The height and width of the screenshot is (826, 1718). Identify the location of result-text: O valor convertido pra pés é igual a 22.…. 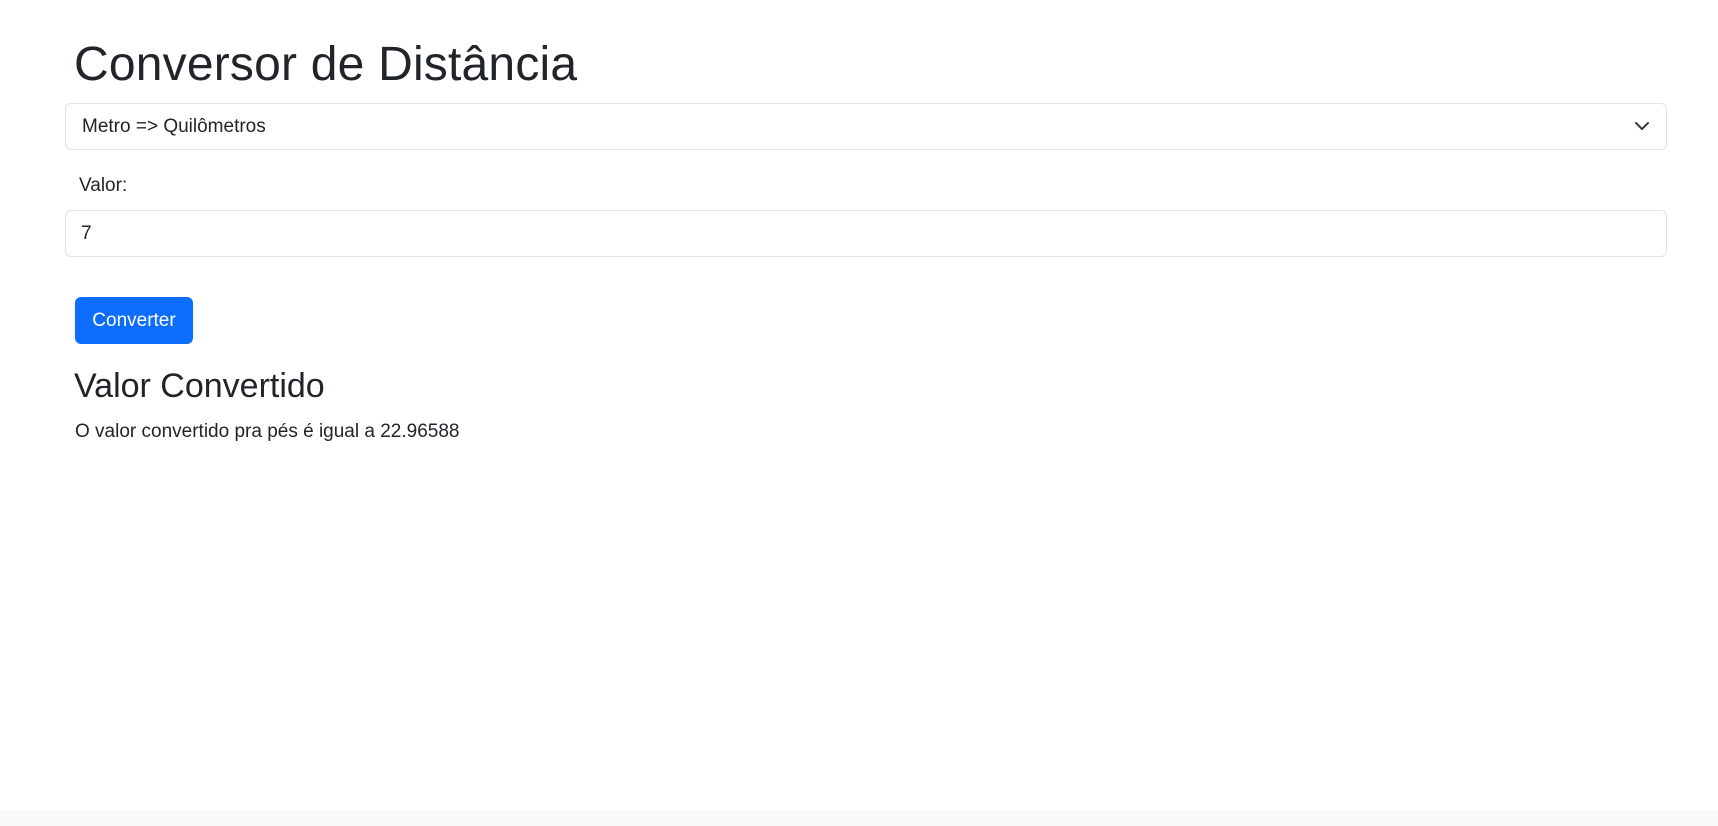
(267, 431).